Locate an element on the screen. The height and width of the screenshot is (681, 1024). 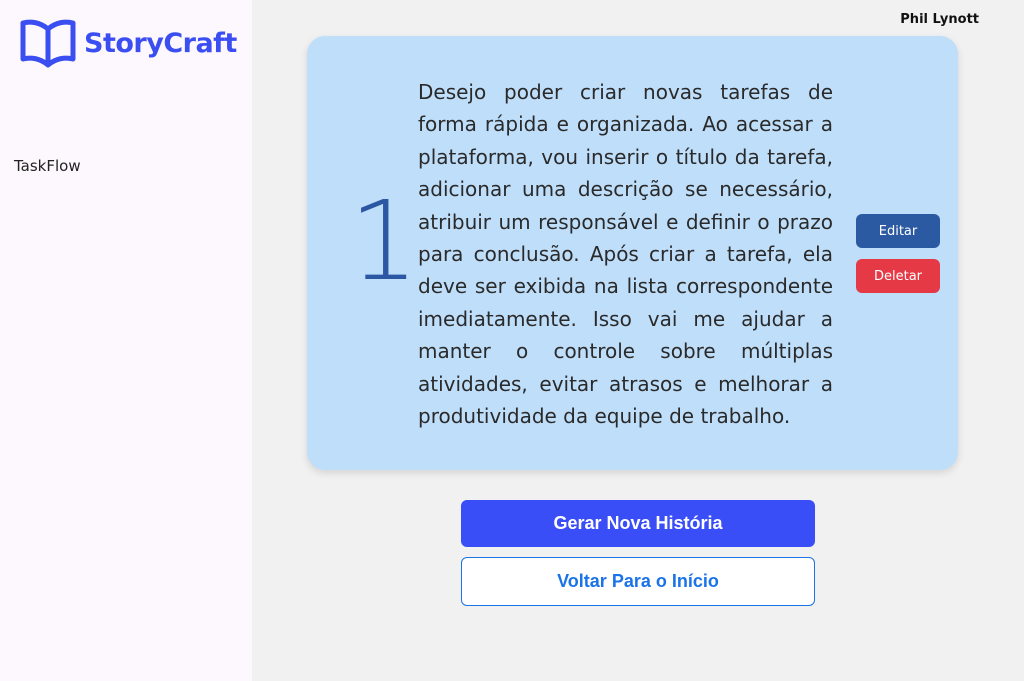
generate-story-button: Gerar Nova História is located at coordinates (638, 523).